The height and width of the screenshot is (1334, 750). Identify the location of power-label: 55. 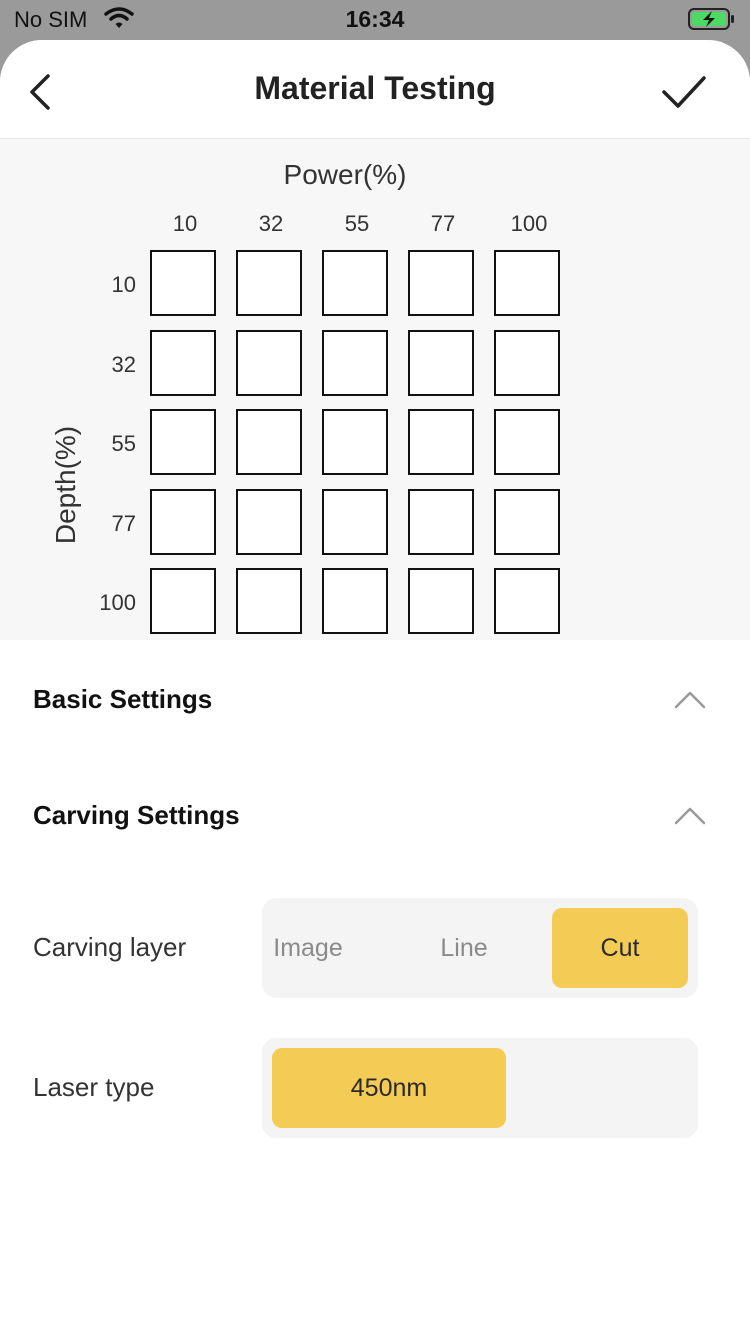
(357, 223).